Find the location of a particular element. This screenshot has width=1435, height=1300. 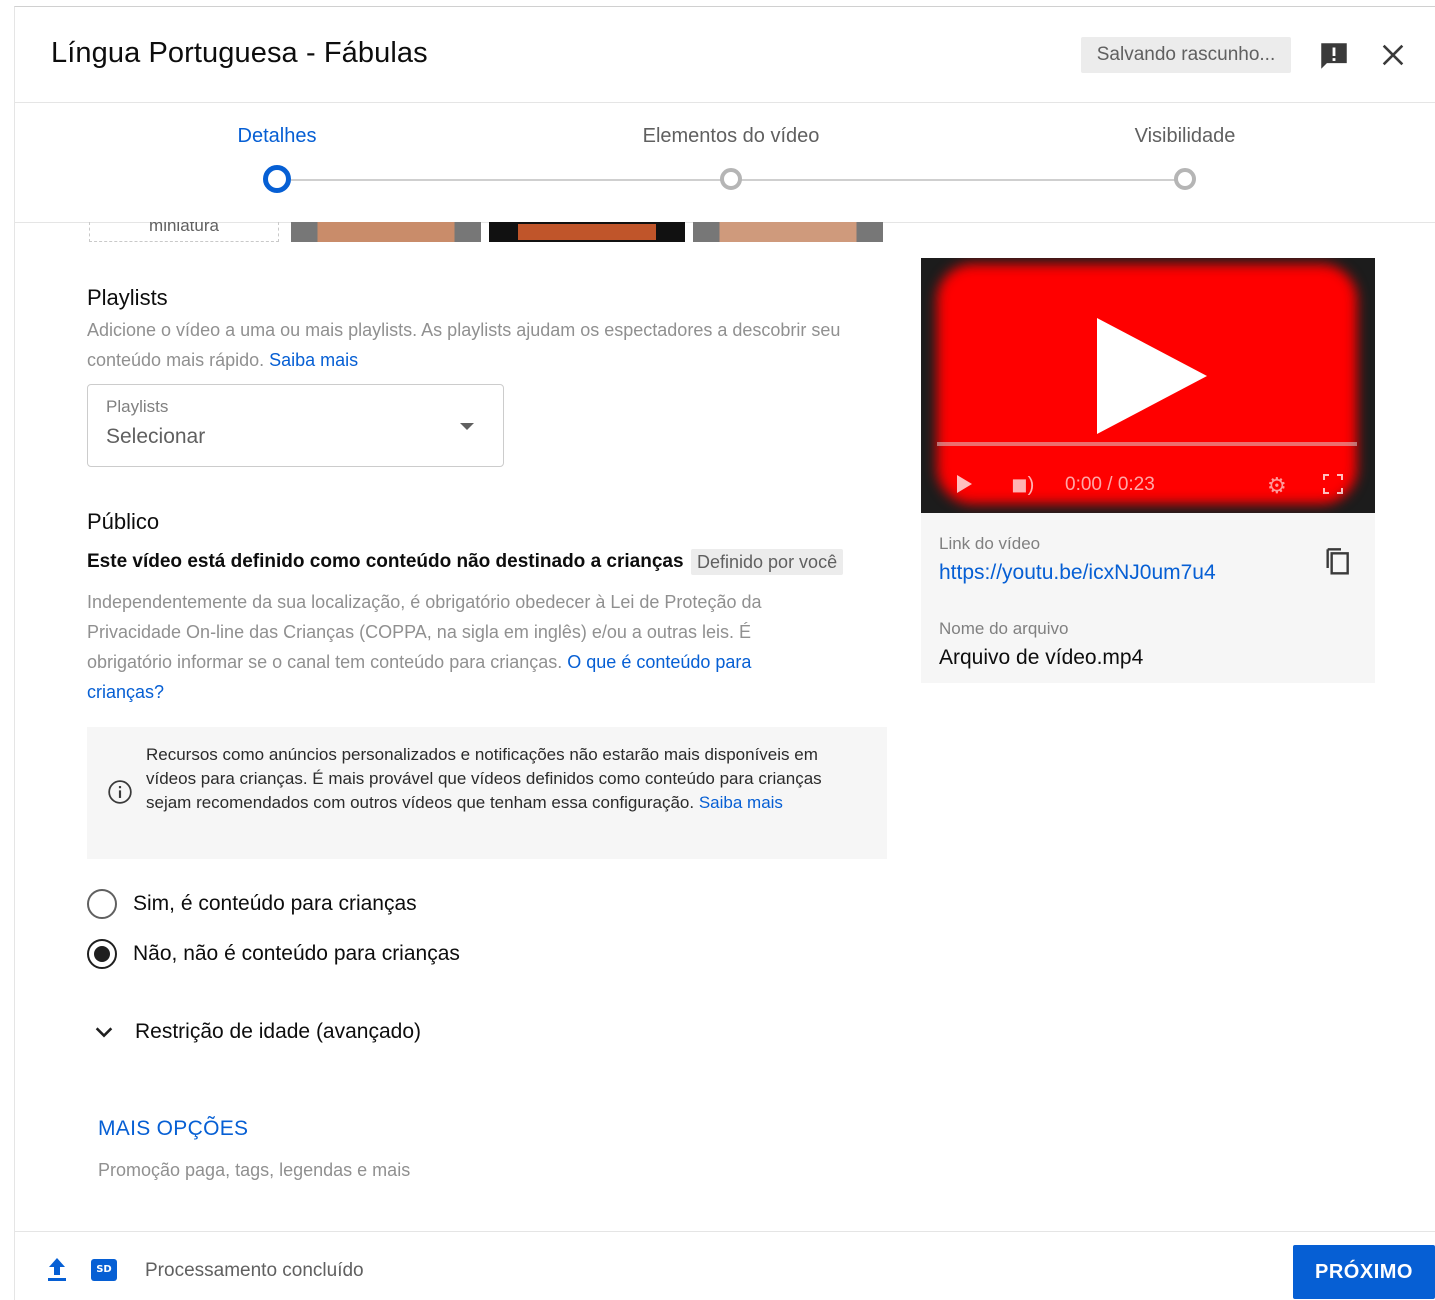

step-visibility-label: Visibilidade is located at coordinates (1185, 136).